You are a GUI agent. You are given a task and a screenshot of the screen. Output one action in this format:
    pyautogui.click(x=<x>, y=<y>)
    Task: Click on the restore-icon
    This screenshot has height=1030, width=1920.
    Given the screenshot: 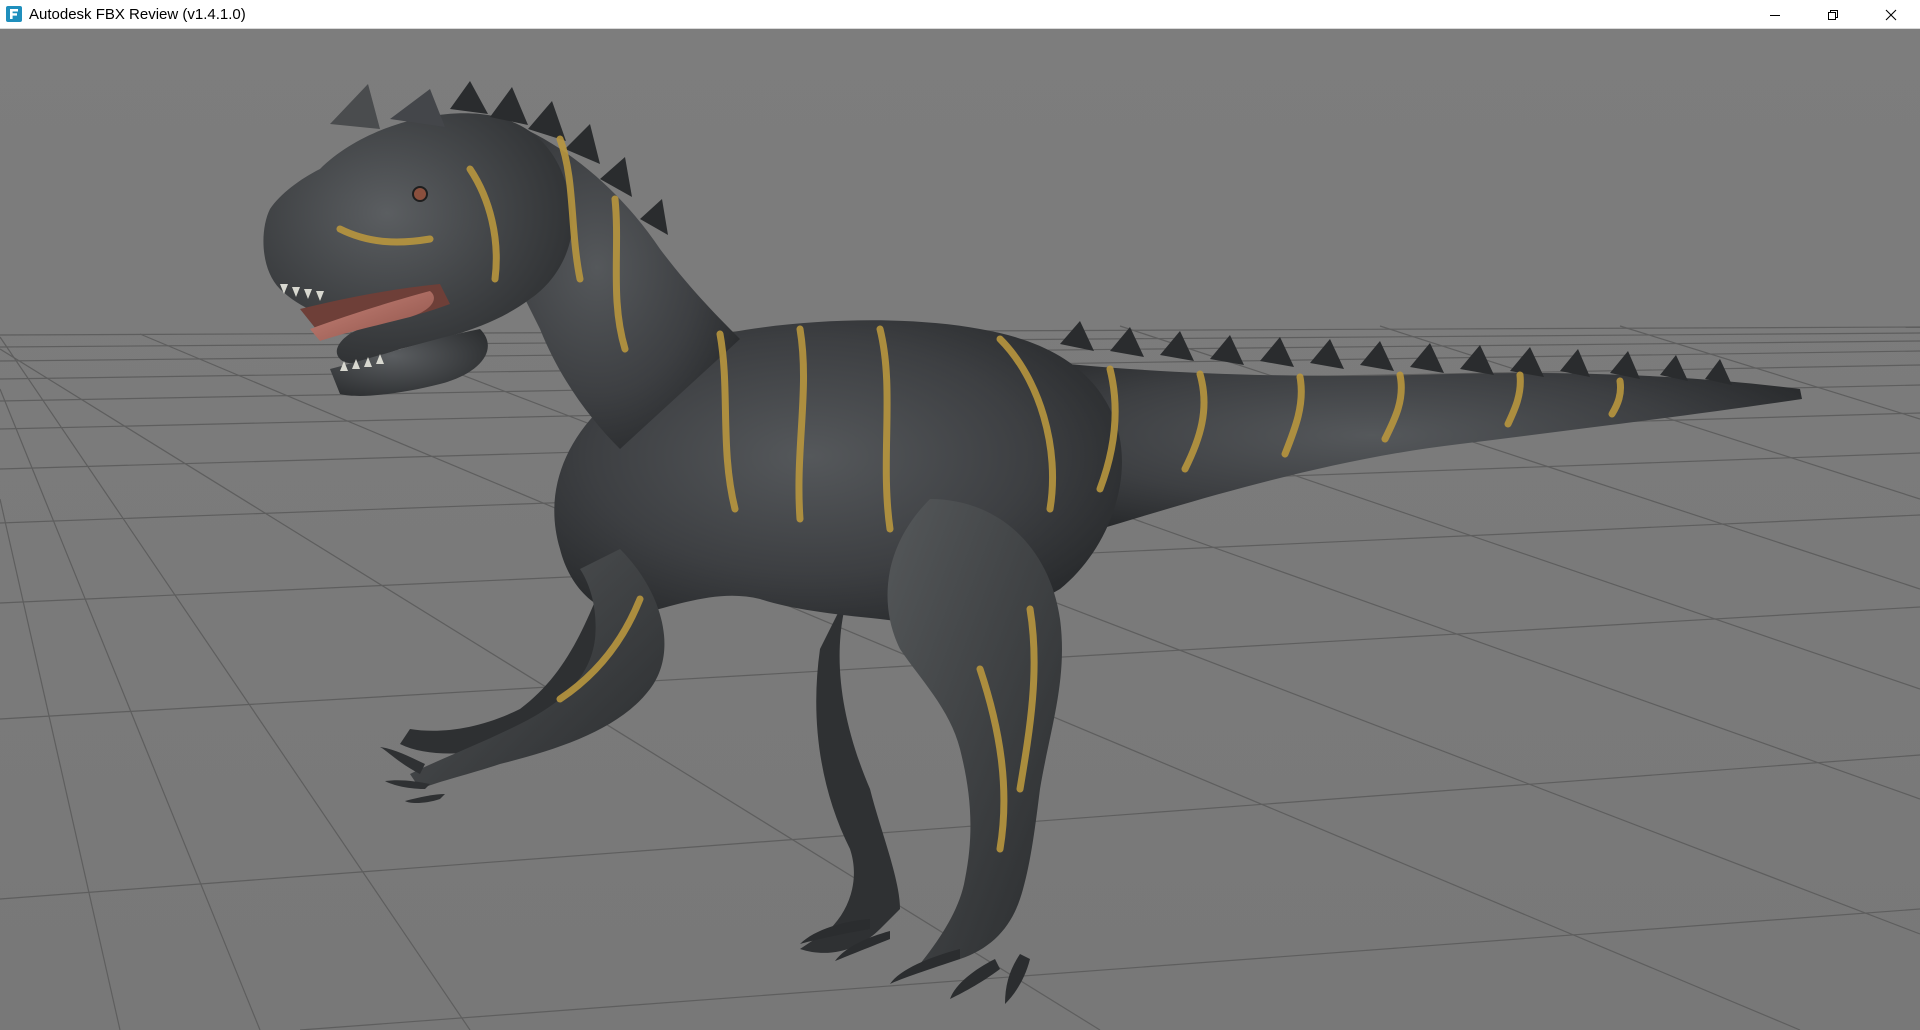 What is the action you would take?
    pyautogui.click(x=1833, y=14)
    